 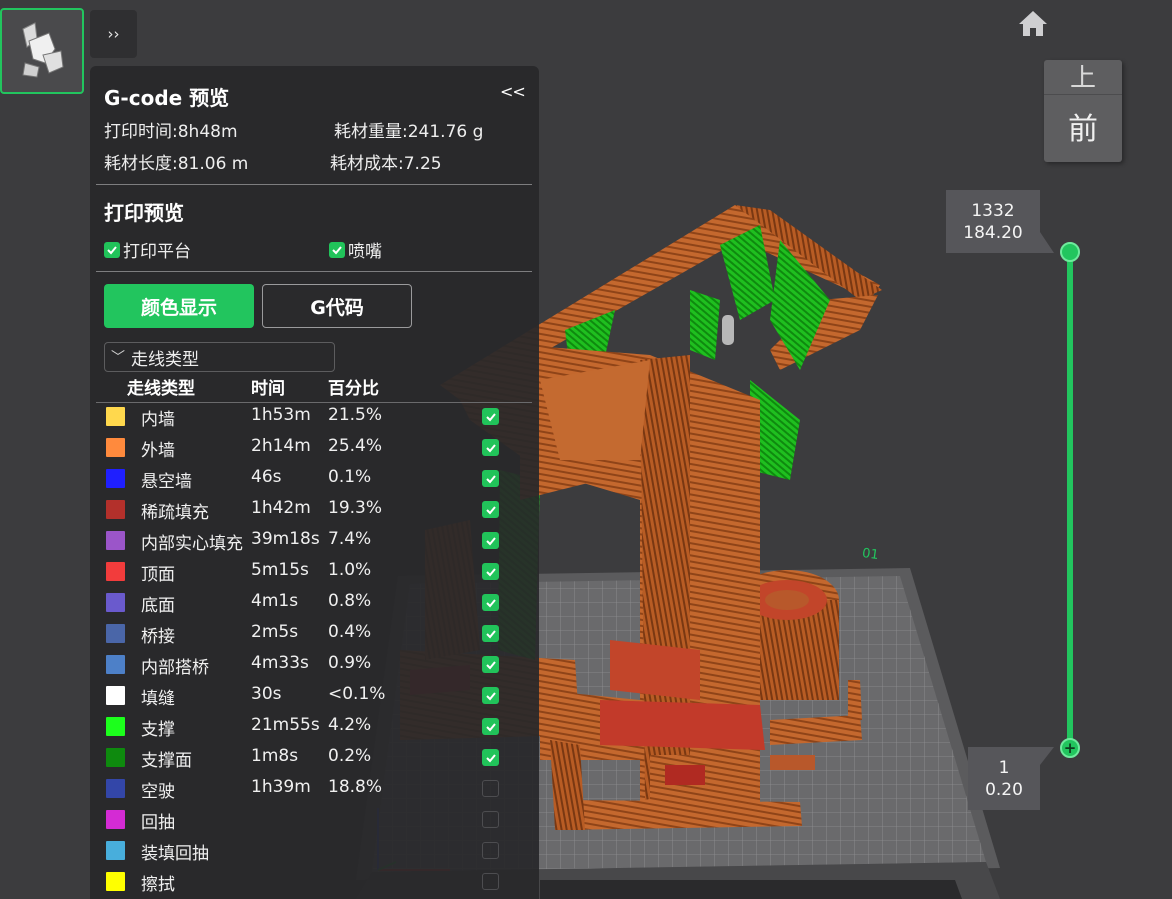 I want to click on row-percent: 25.4%, so click(x=355, y=446).